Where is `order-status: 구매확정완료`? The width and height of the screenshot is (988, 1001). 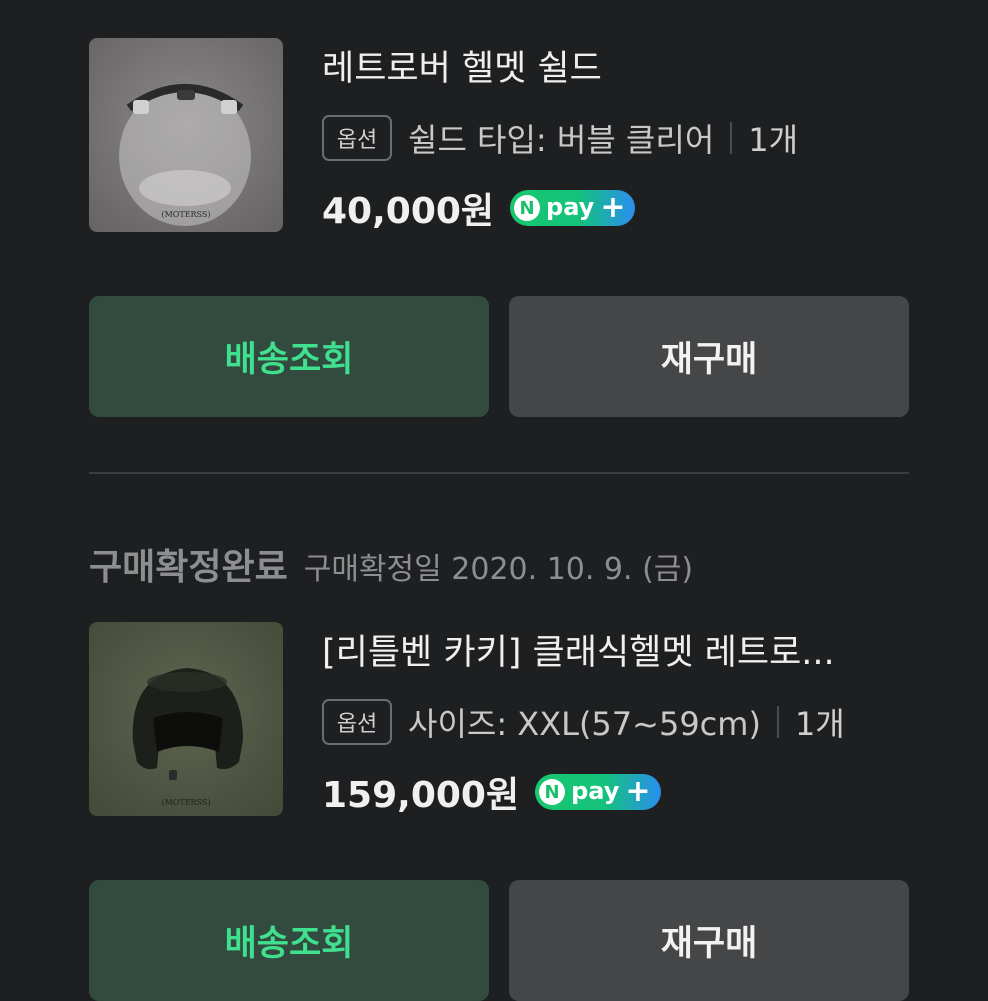
order-status: 구매확정완료 is located at coordinates (188, 567).